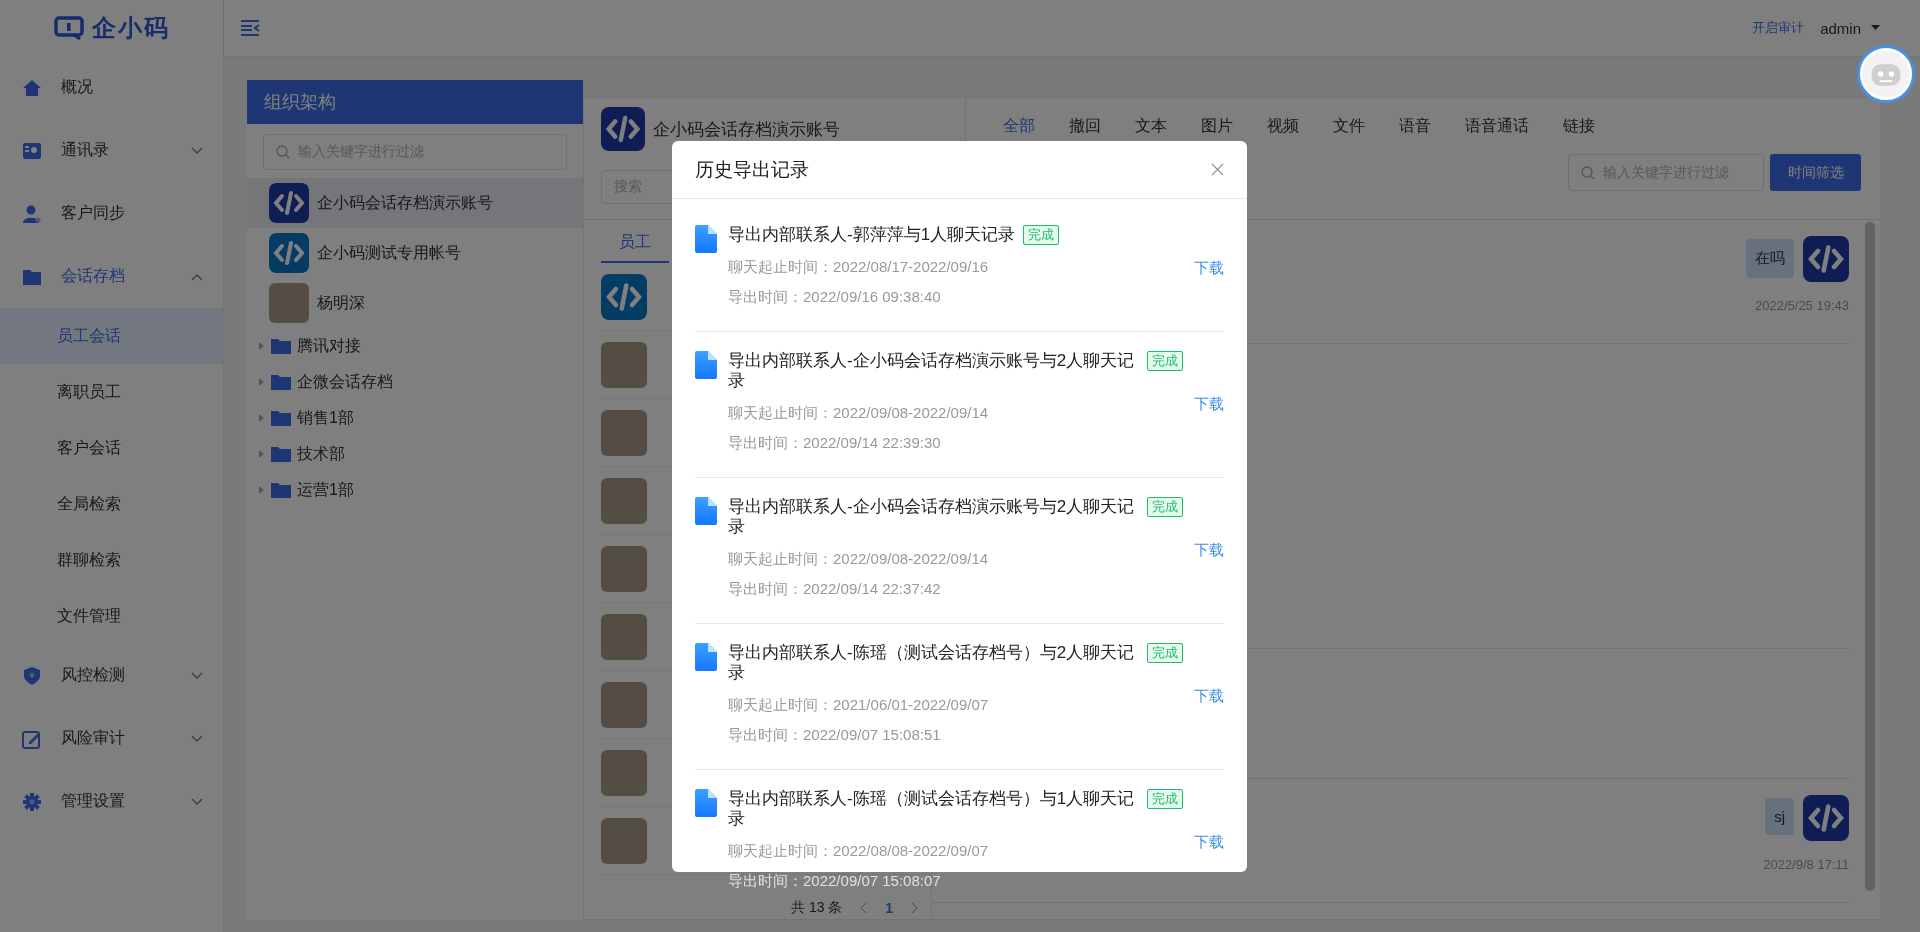 The height and width of the screenshot is (932, 1920). Describe the element at coordinates (1019, 126) in the screenshot. I see `filter-tab: 全部` at that location.